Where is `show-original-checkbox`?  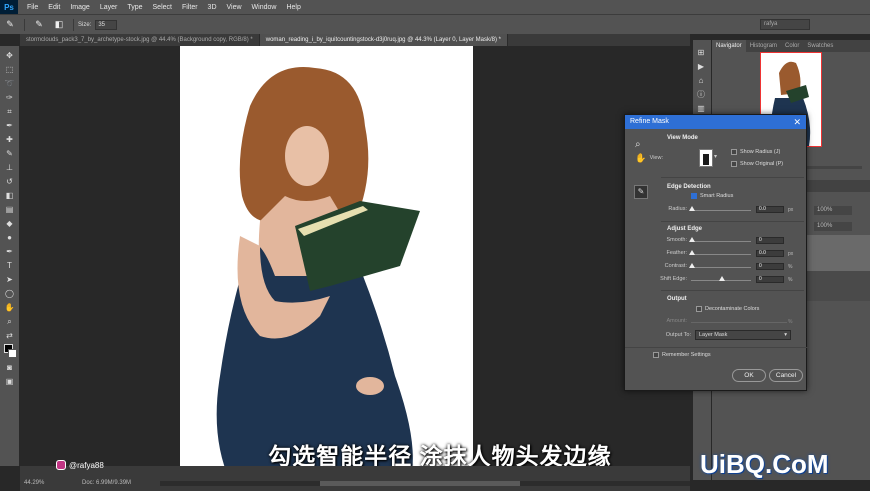
show-original-checkbox is located at coordinates (734, 164).